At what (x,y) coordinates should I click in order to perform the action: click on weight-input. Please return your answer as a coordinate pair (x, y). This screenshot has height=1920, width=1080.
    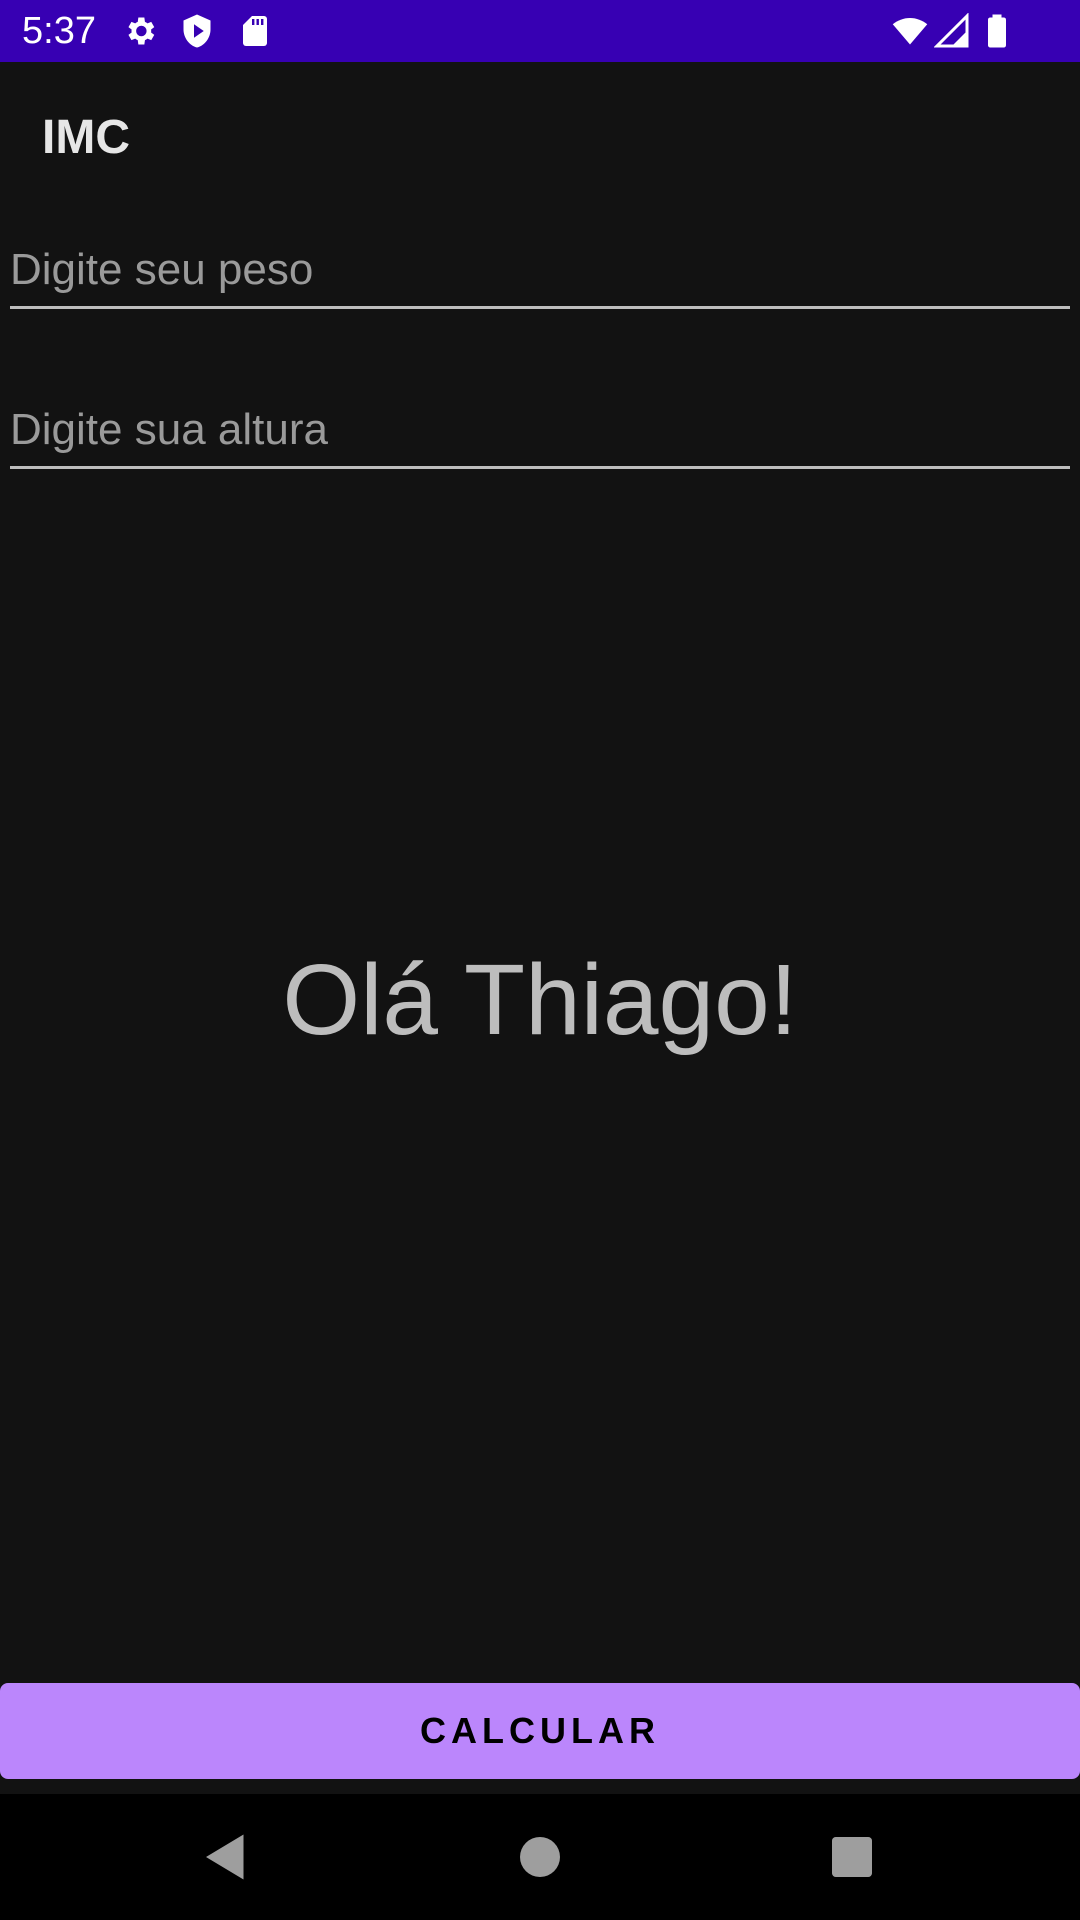
    Looking at the image, I should click on (540, 270).